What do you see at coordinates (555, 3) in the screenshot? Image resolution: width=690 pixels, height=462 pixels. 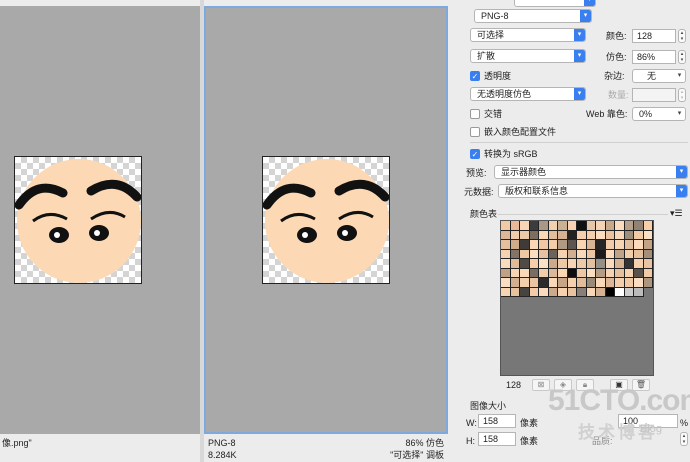 I see `preset-dropdown: ▾` at bounding box center [555, 3].